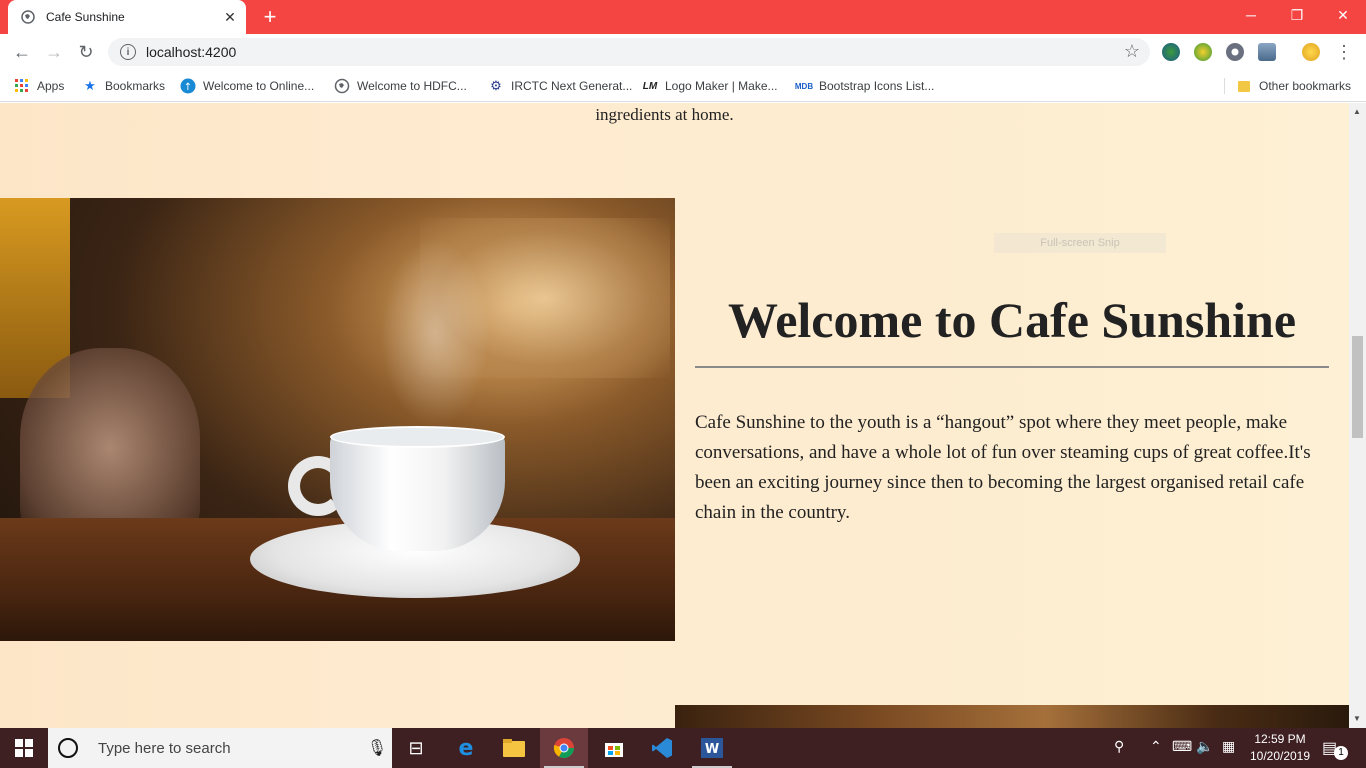  I want to click on close-window-icon: ✕, so click(1343, 15).